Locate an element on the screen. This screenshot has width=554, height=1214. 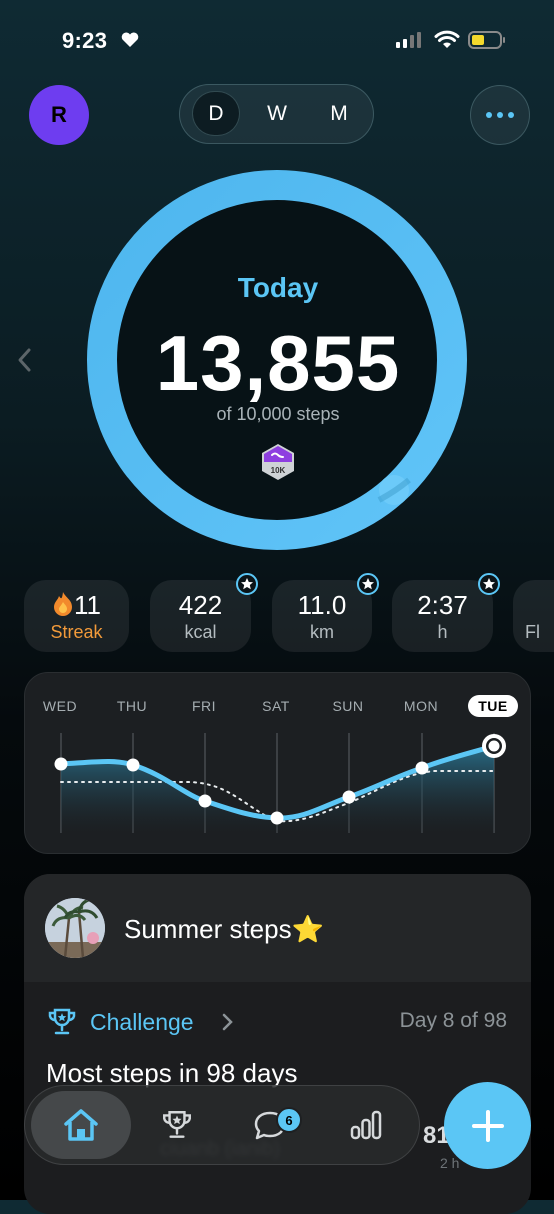
period-day-button: D is located at coordinates (216, 113).